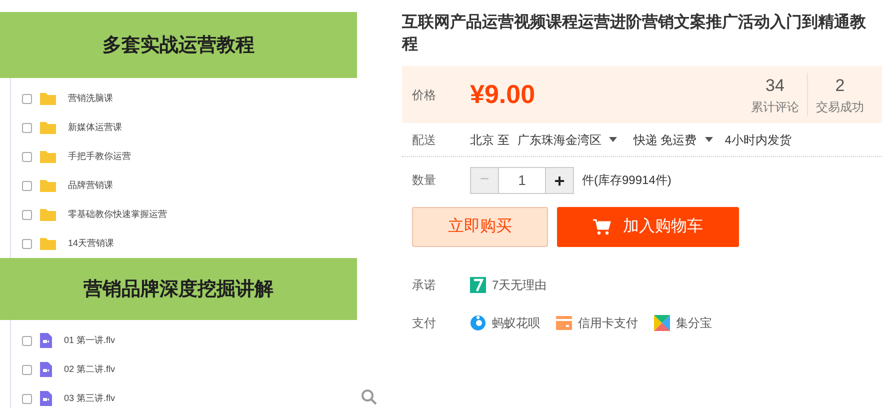  What do you see at coordinates (424, 180) in the screenshot?
I see `quantity-label: 数量` at bounding box center [424, 180].